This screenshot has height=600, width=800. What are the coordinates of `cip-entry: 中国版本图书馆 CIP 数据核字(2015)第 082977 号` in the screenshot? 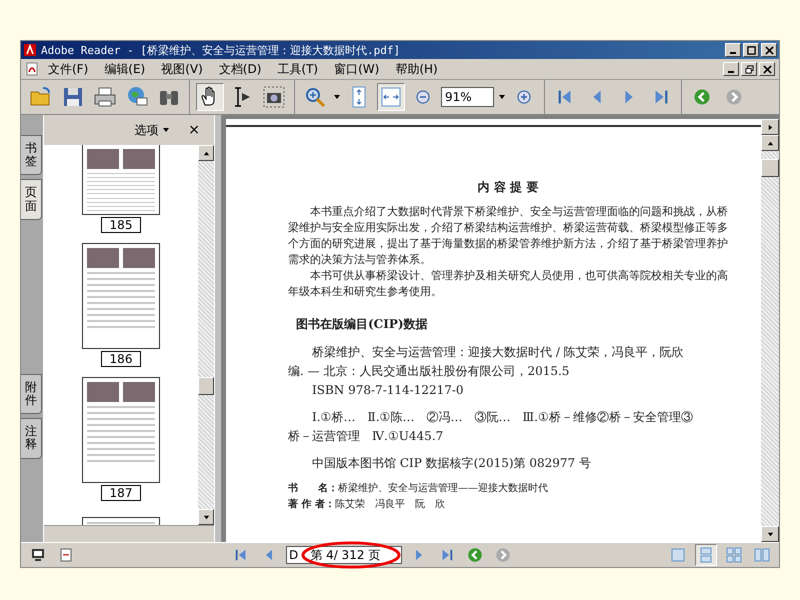 It's located at (451, 463).